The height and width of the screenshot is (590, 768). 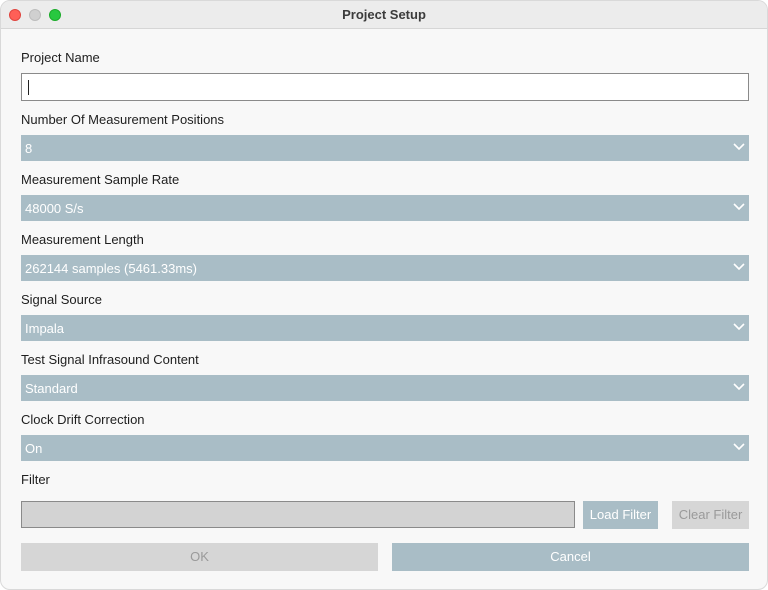 I want to click on project-name-label: Project Name, so click(x=60, y=57).